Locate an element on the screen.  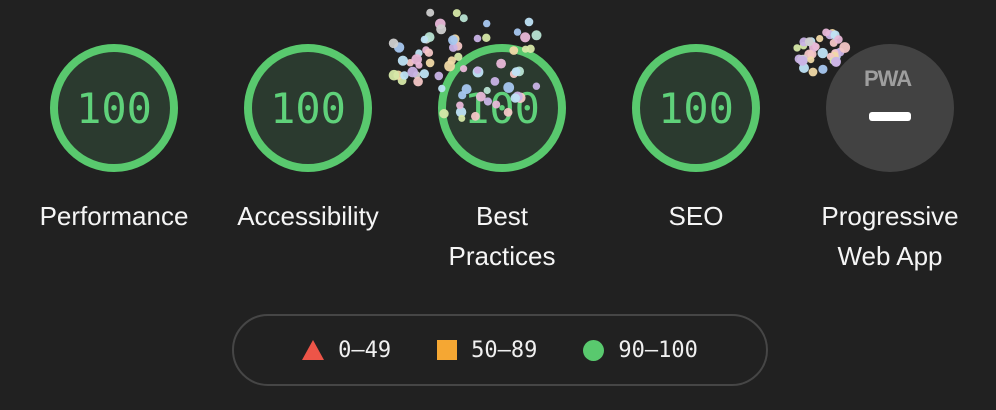
triangle-icon is located at coordinates (313, 350).